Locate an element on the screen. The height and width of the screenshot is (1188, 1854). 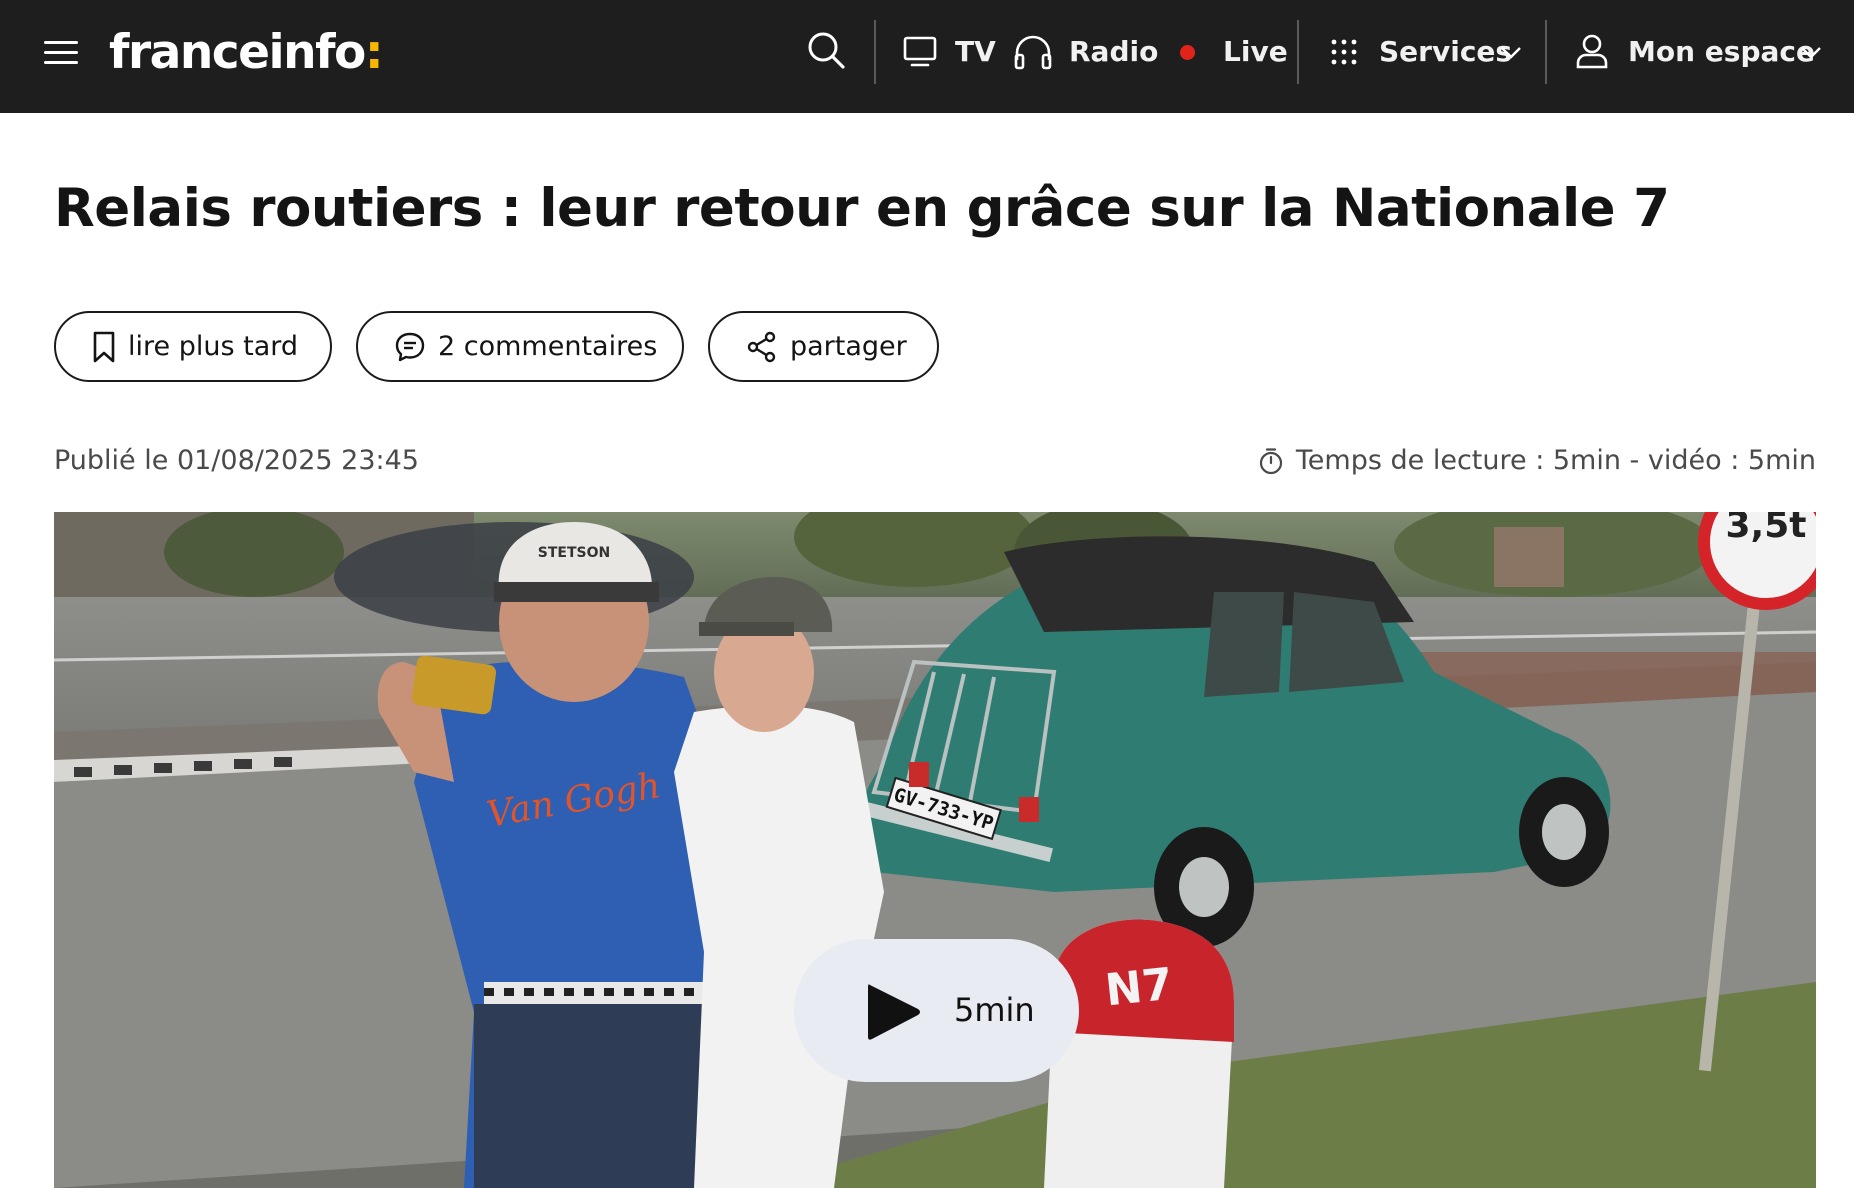
comments-button: 2 commentaires is located at coordinates (520, 346).